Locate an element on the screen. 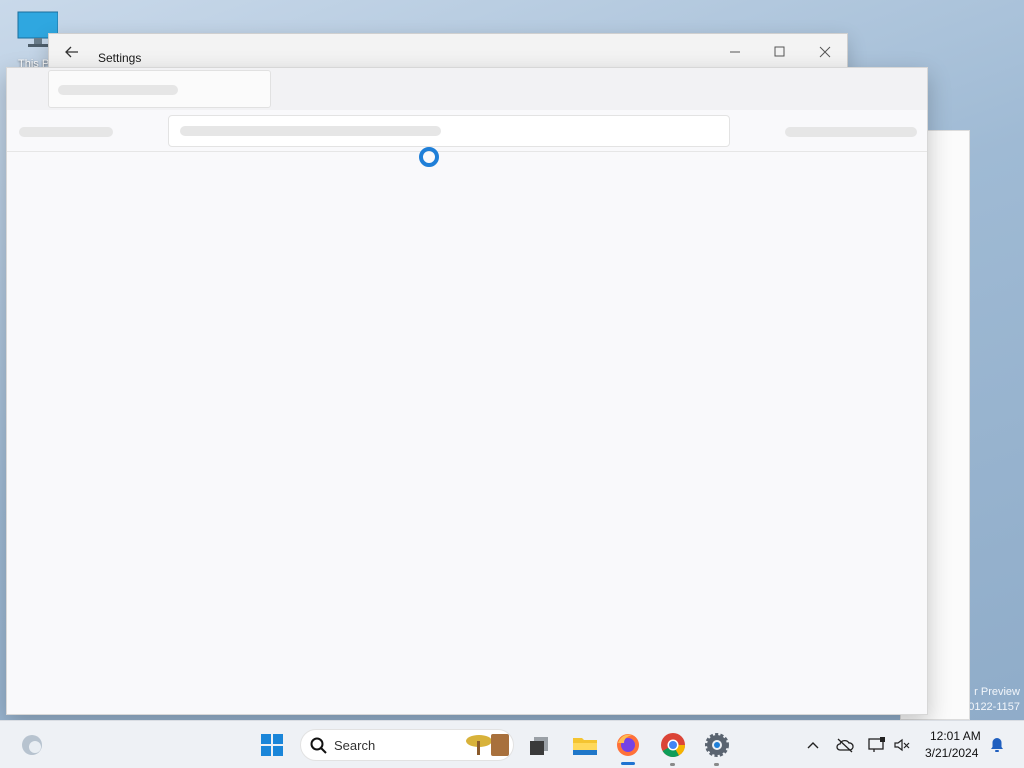  chrome-button is located at coordinates (673, 745).